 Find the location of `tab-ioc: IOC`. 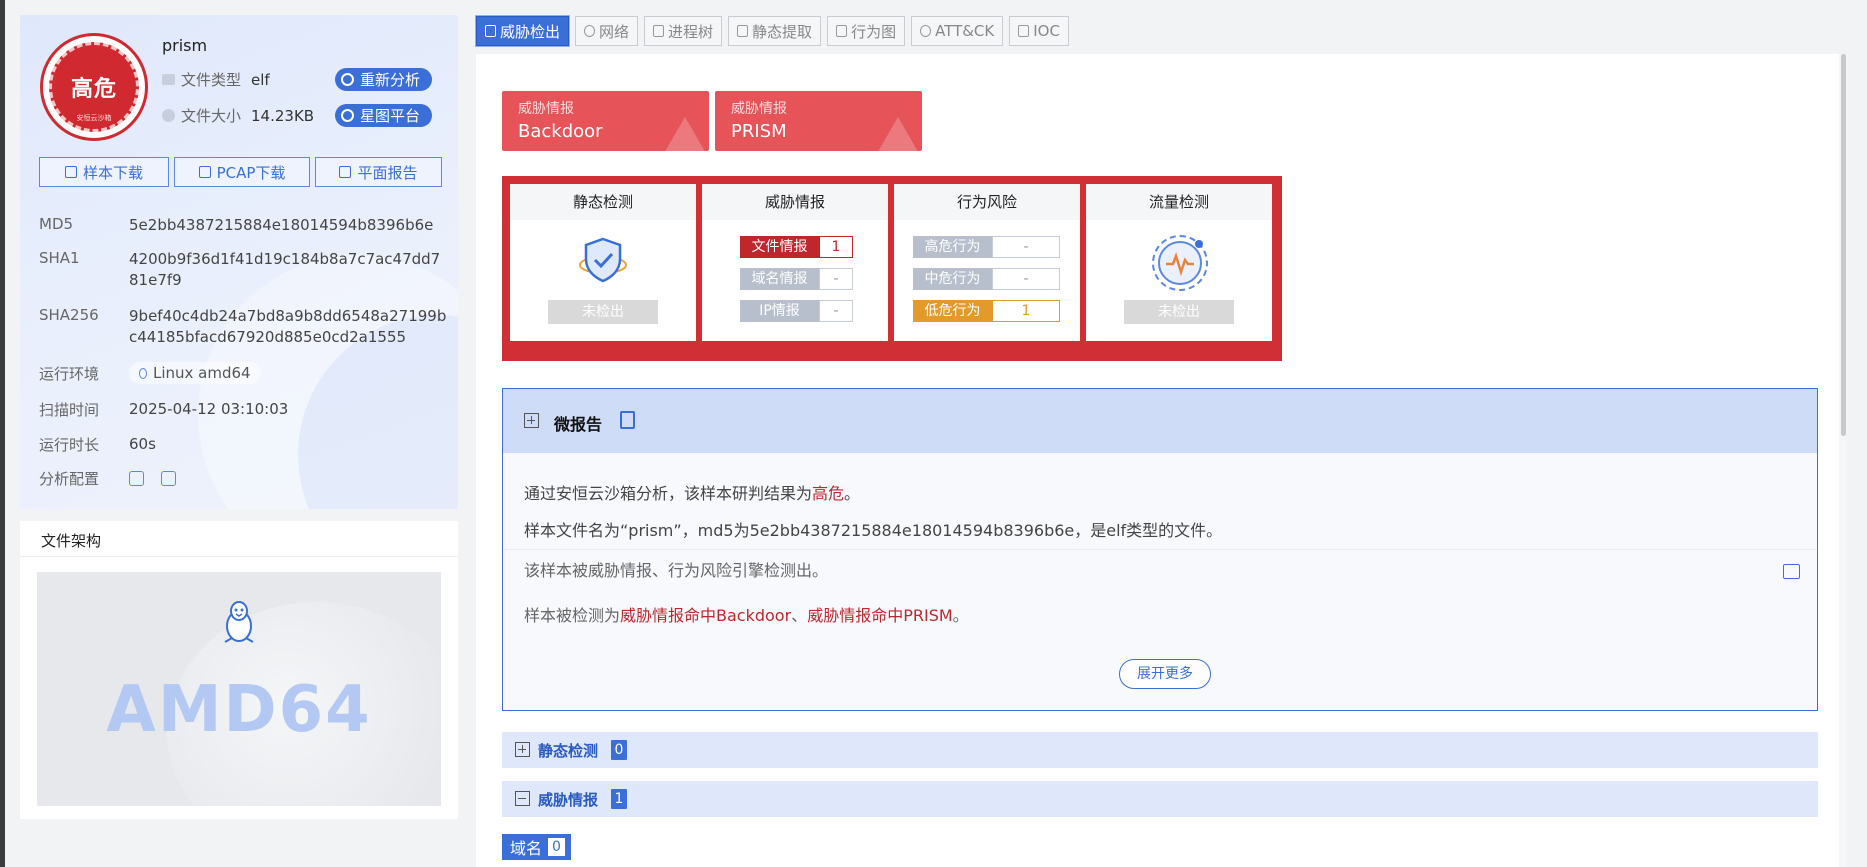

tab-ioc: IOC is located at coordinates (1039, 31).